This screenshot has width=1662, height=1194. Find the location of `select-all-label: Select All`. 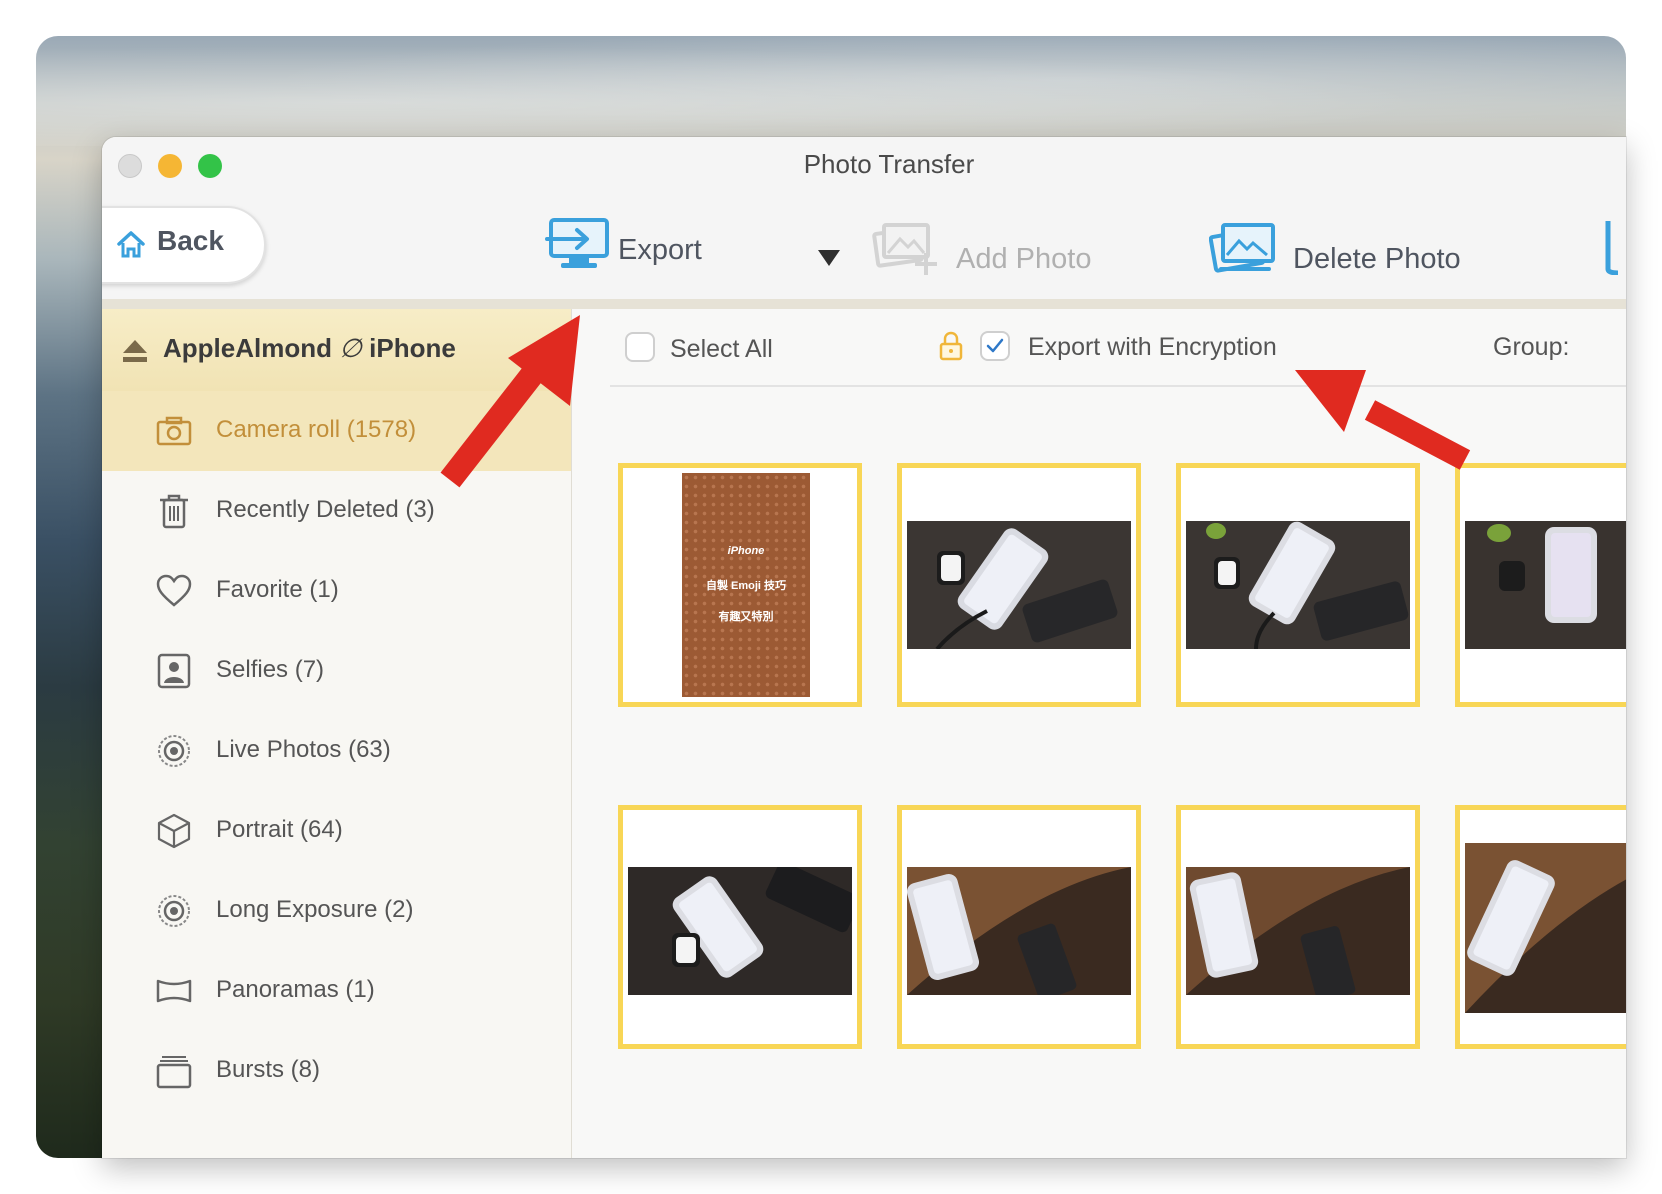

select-all-label: Select All is located at coordinates (721, 349).